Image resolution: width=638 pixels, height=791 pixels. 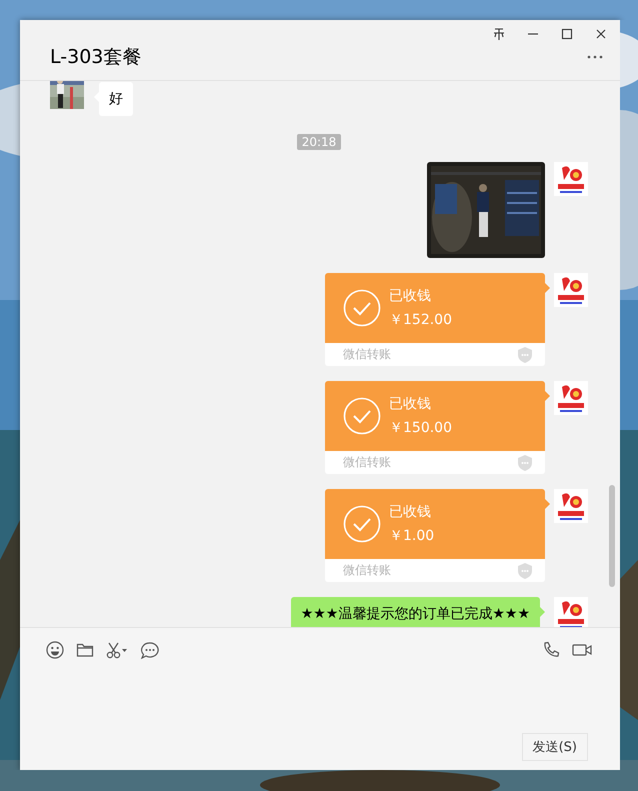 I want to click on transfer-card: 已收钱 ￥152.00, so click(x=435, y=308).